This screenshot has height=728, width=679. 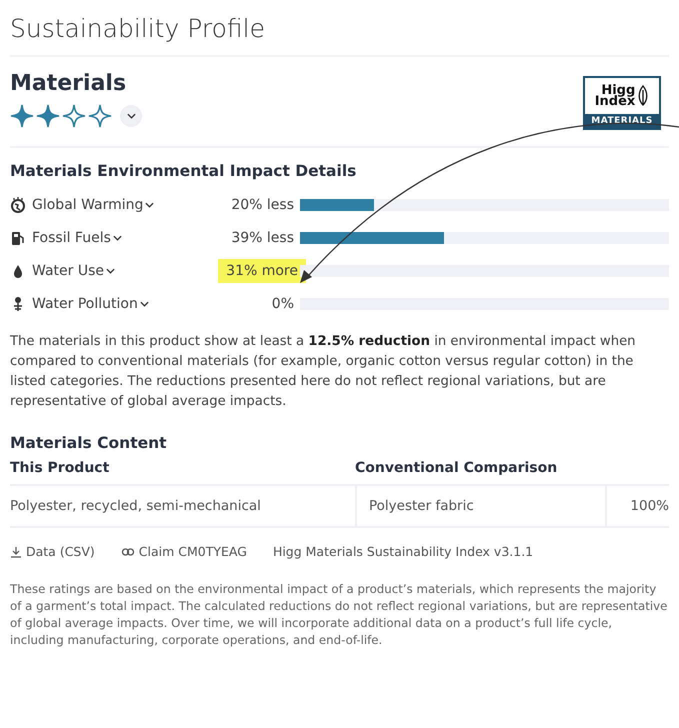 I want to click on higg-index-logo: Higg Index MATERIALS, so click(x=622, y=103).